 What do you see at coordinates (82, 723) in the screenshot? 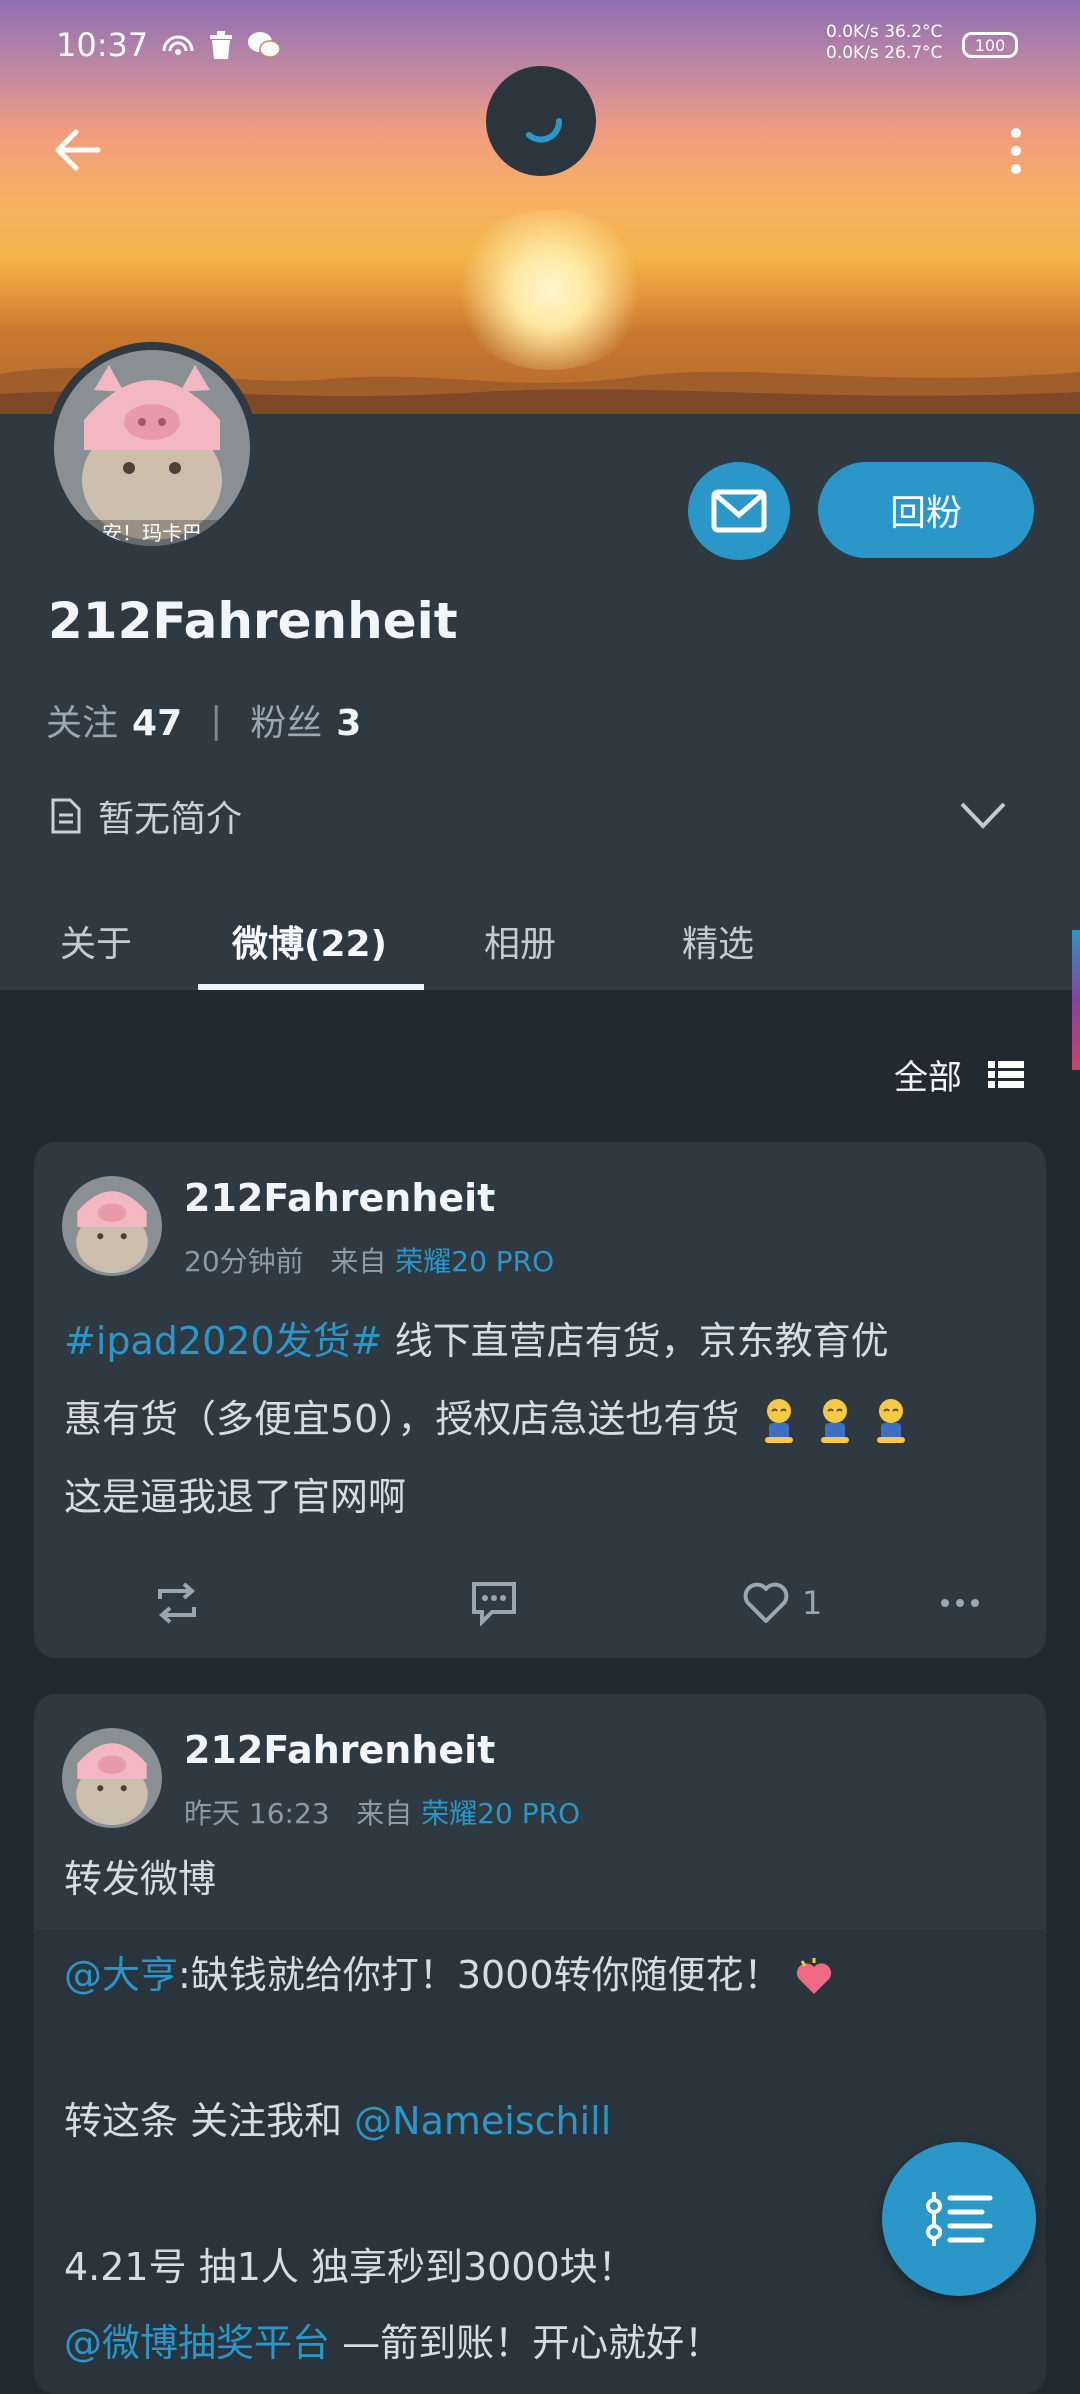
I see `following-label: 关注` at bounding box center [82, 723].